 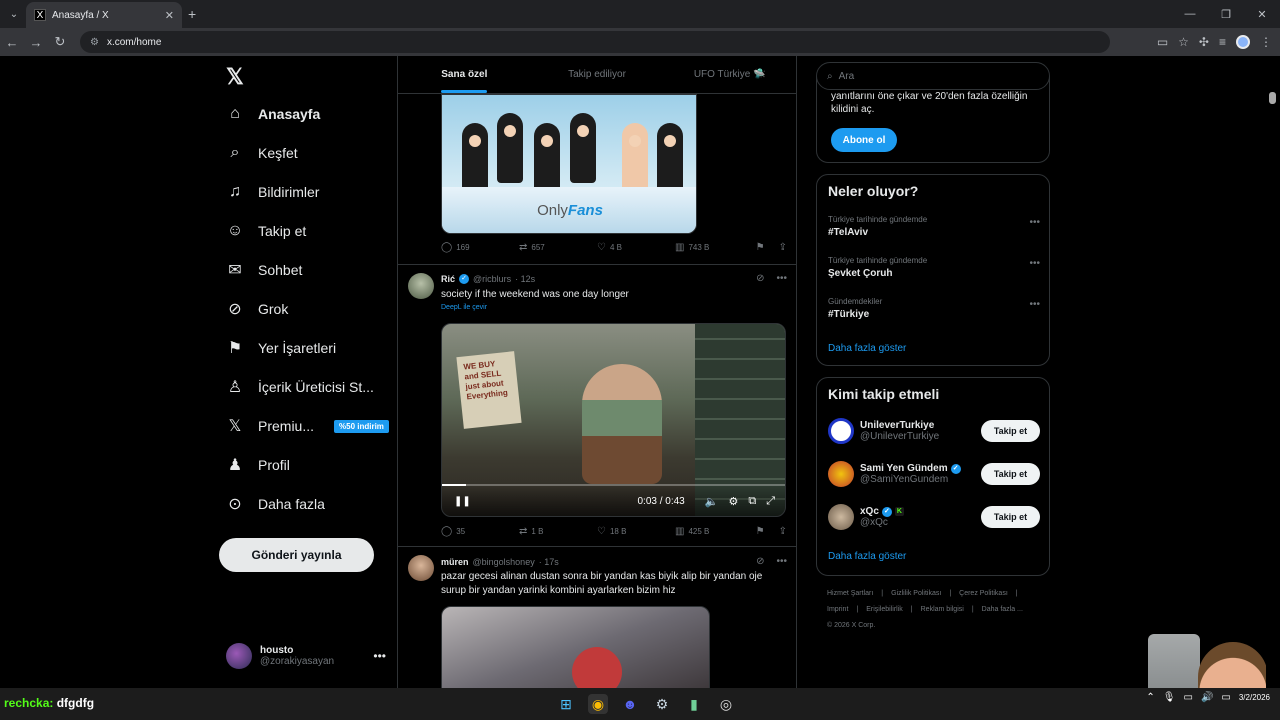 What do you see at coordinates (275, 504) in the screenshot?
I see `nav-item-more: ⊙ Daha fazla` at bounding box center [275, 504].